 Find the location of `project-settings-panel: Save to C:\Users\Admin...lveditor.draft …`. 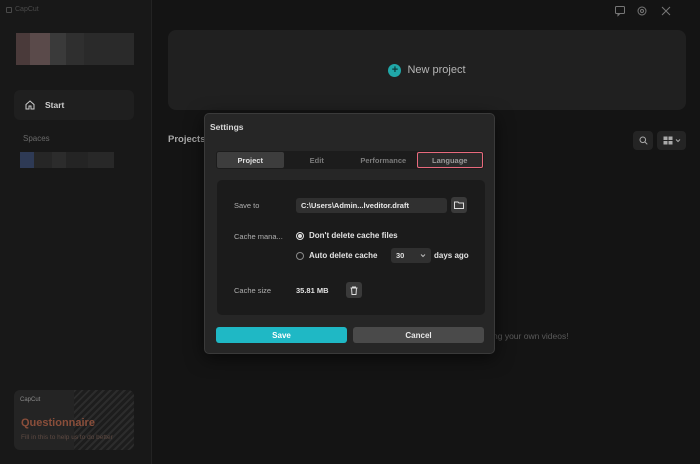

project-settings-panel: Save to C:\Users\Admin...lveditor.draft … is located at coordinates (351, 247).